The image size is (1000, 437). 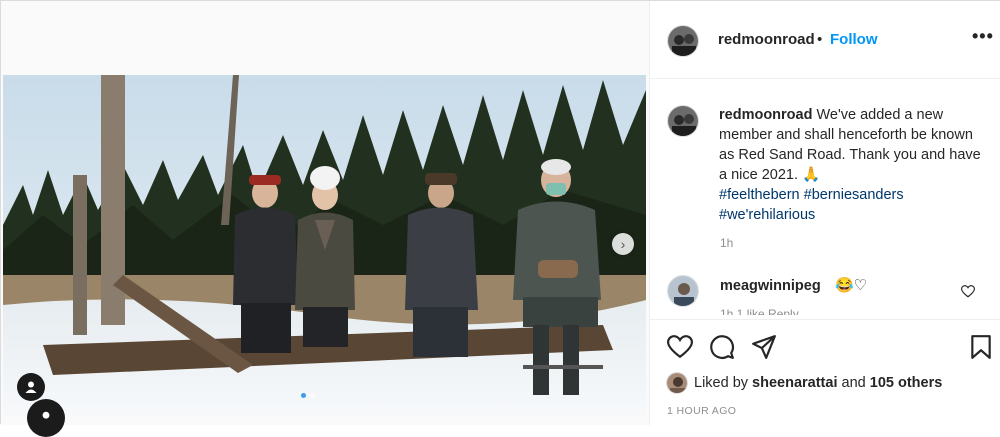 I want to click on post-header: redmoonroad • Follow •••, so click(x=825, y=40).